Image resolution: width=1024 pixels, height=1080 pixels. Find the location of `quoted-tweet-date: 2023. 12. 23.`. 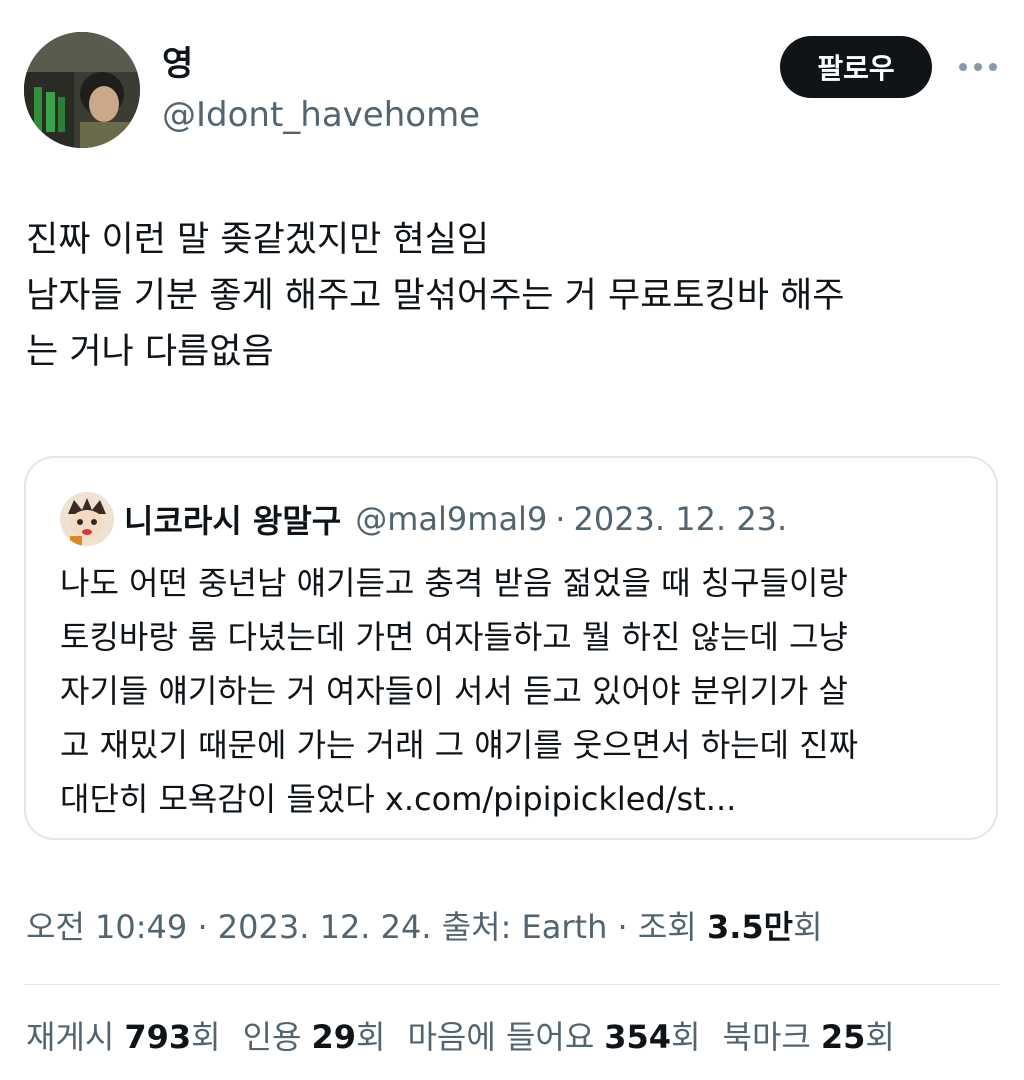

quoted-tweet-date: 2023. 12. 23. is located at coordinates (680, 519).